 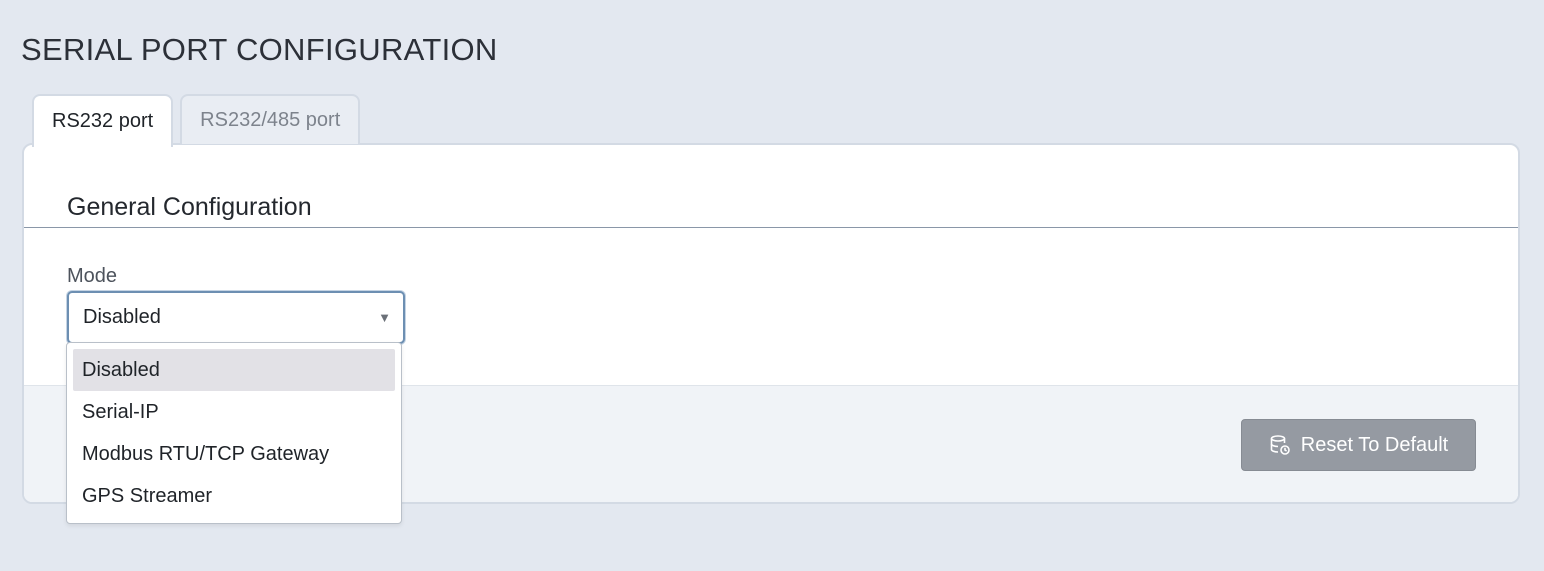 What do you see at coordinates (103, 120) in the screenshot?
I see `tab-rs232-port: RS232 port` at bounding box center [103, 120].